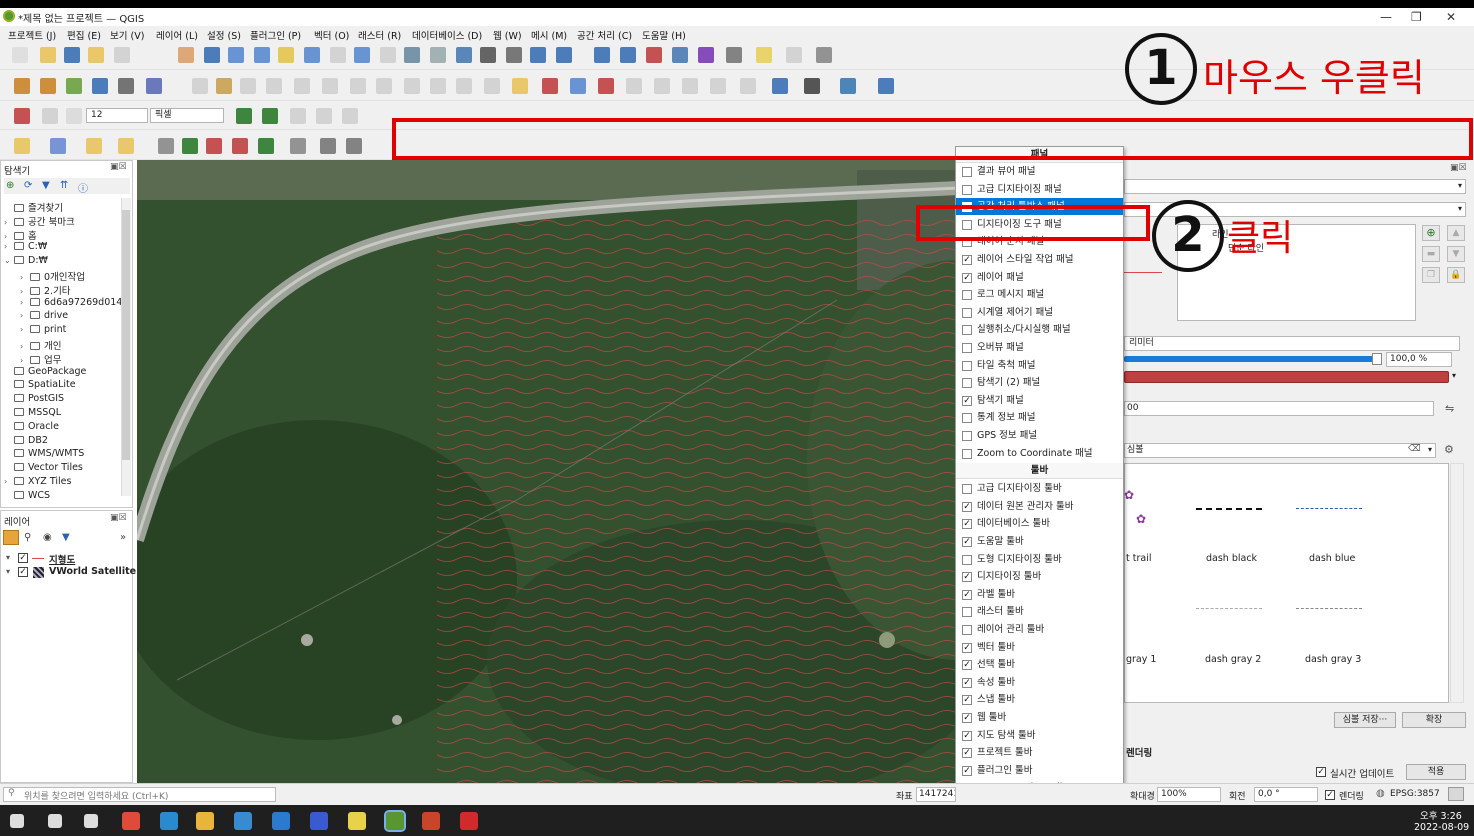  Describe the element at coordinates (27, 495) in the screenshot. I see `browser-item: WCS` at that location.